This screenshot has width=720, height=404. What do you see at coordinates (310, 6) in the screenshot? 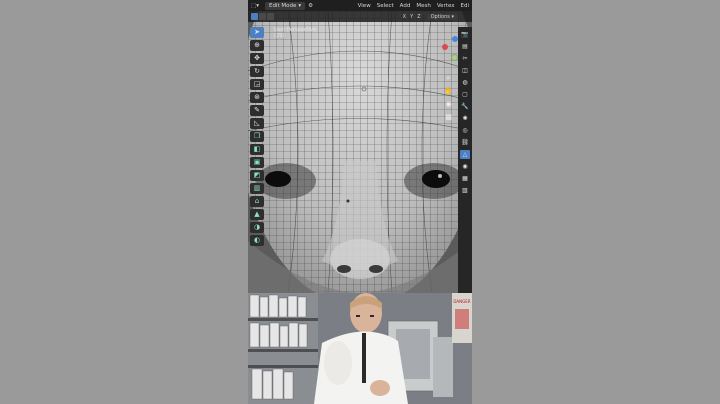
I see `view-settings-icon: ⚙` at bounding box center [310, 6].